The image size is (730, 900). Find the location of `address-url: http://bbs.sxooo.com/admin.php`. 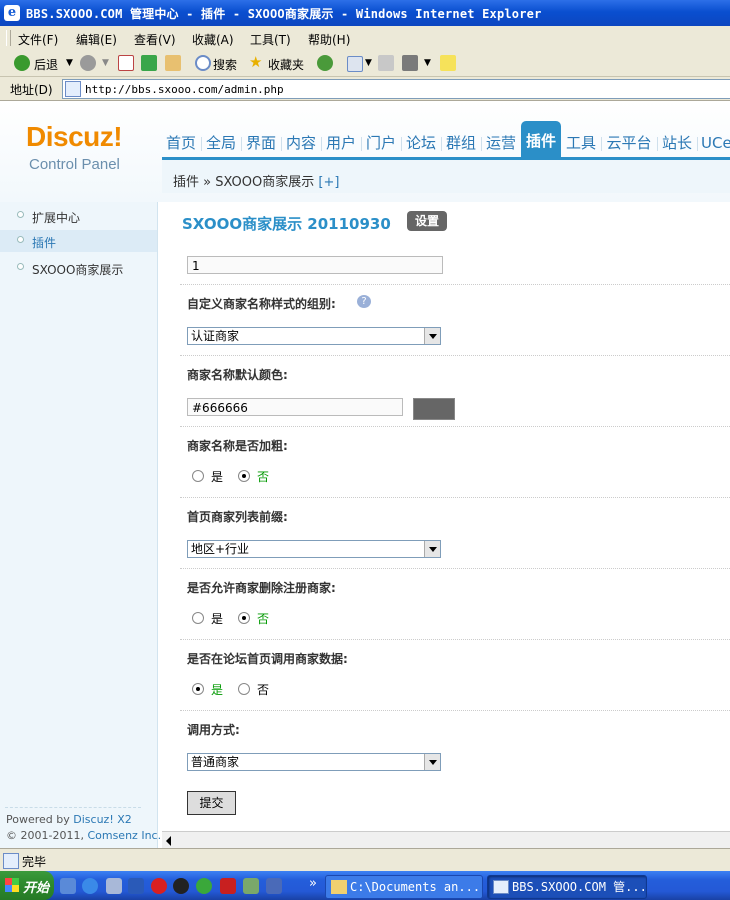

address-url: http://bbs.sxooo.com/admin.php is located at coordinates (184, 89).